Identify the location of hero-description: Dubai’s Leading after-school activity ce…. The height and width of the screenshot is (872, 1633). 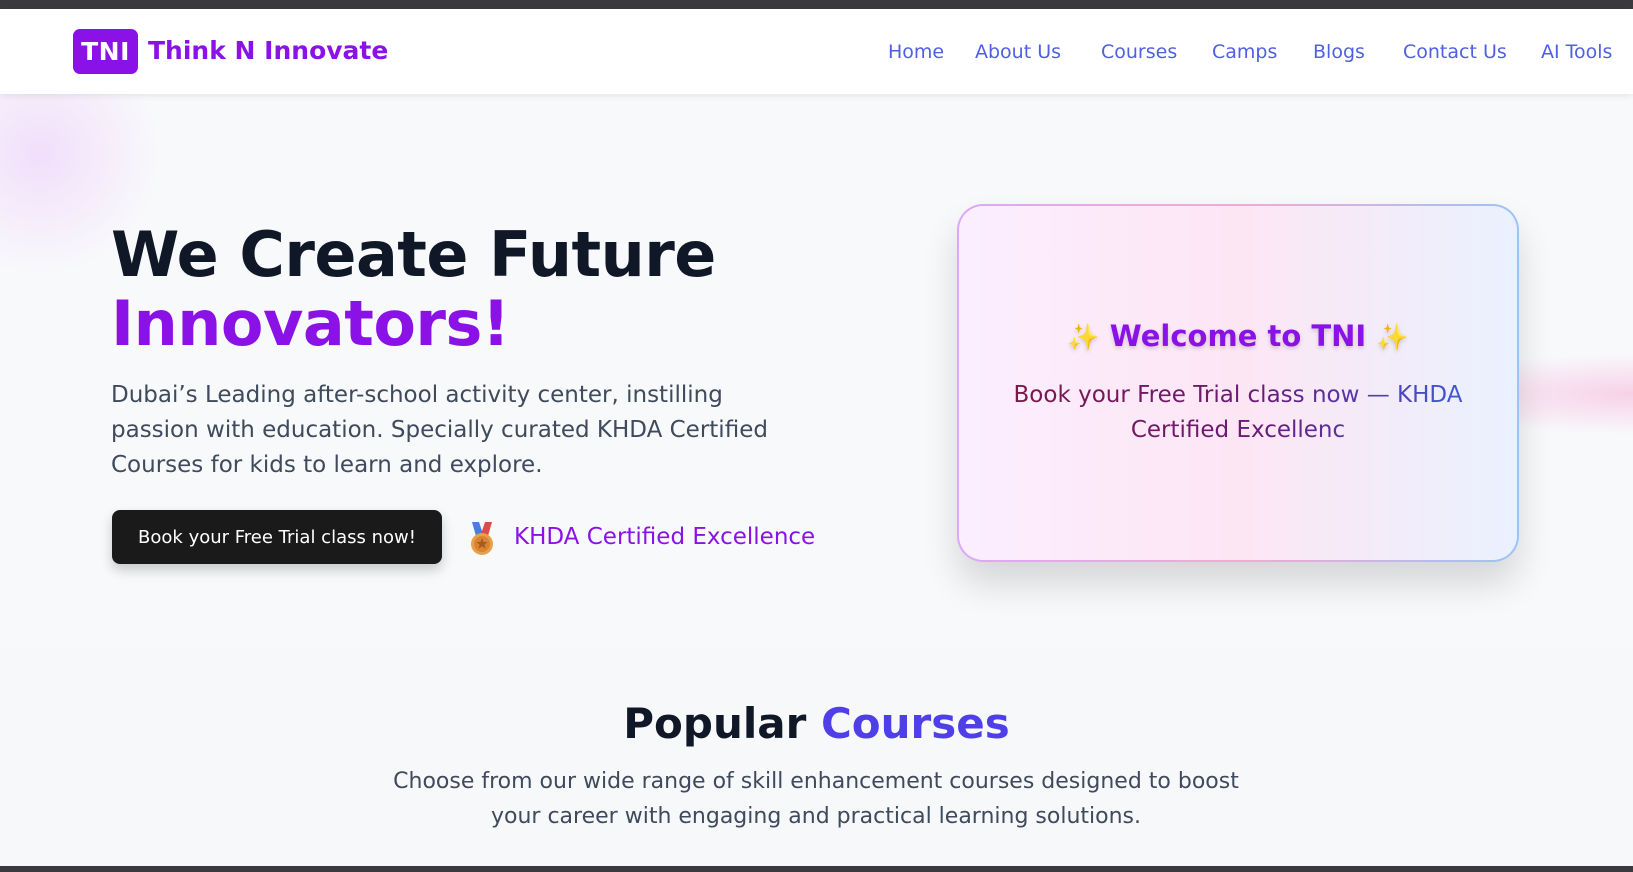
(439, 430).